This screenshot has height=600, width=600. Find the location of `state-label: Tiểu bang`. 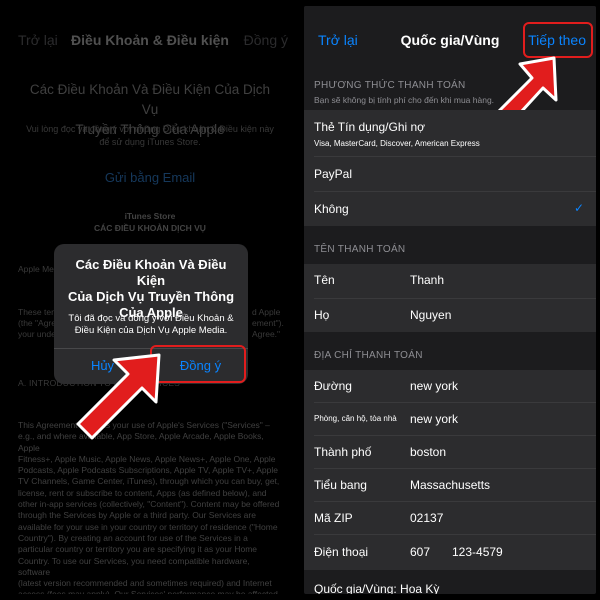

state-label: Tiểu bang is located at coordinates (340, 485).